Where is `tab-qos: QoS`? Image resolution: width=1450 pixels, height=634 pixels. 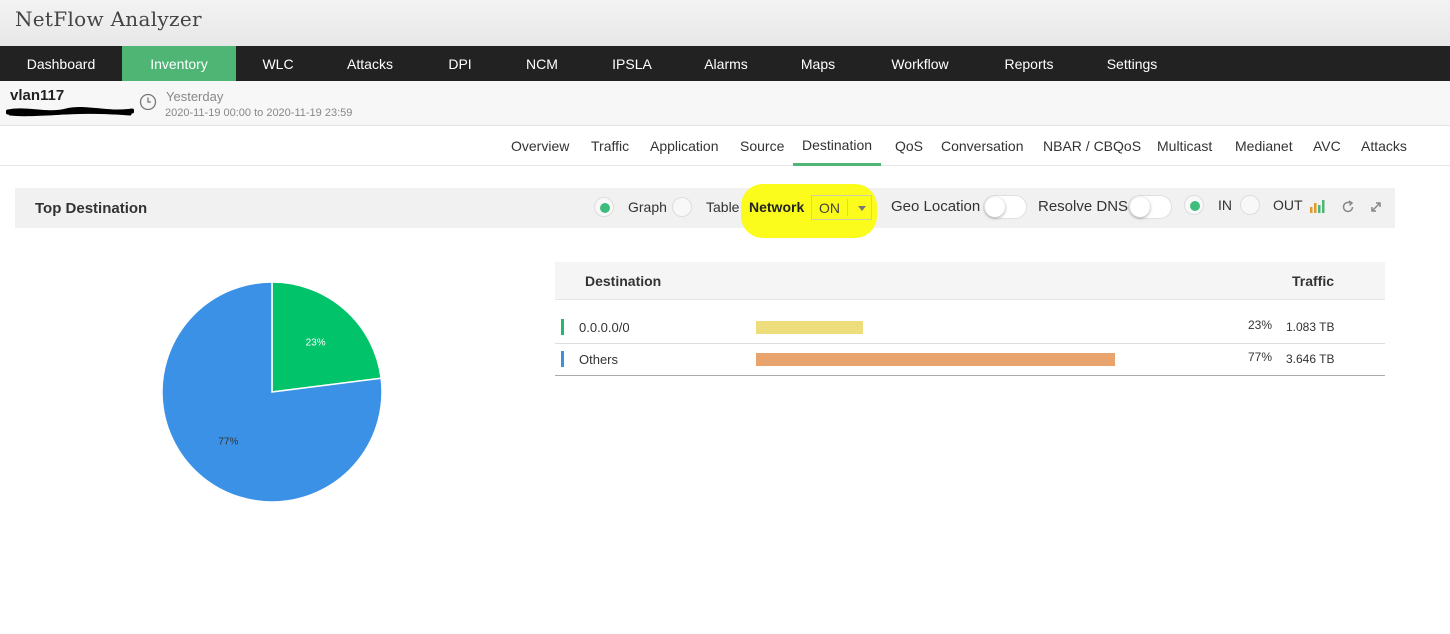 tab-qos: QoS is located at coordinates (909, 146).